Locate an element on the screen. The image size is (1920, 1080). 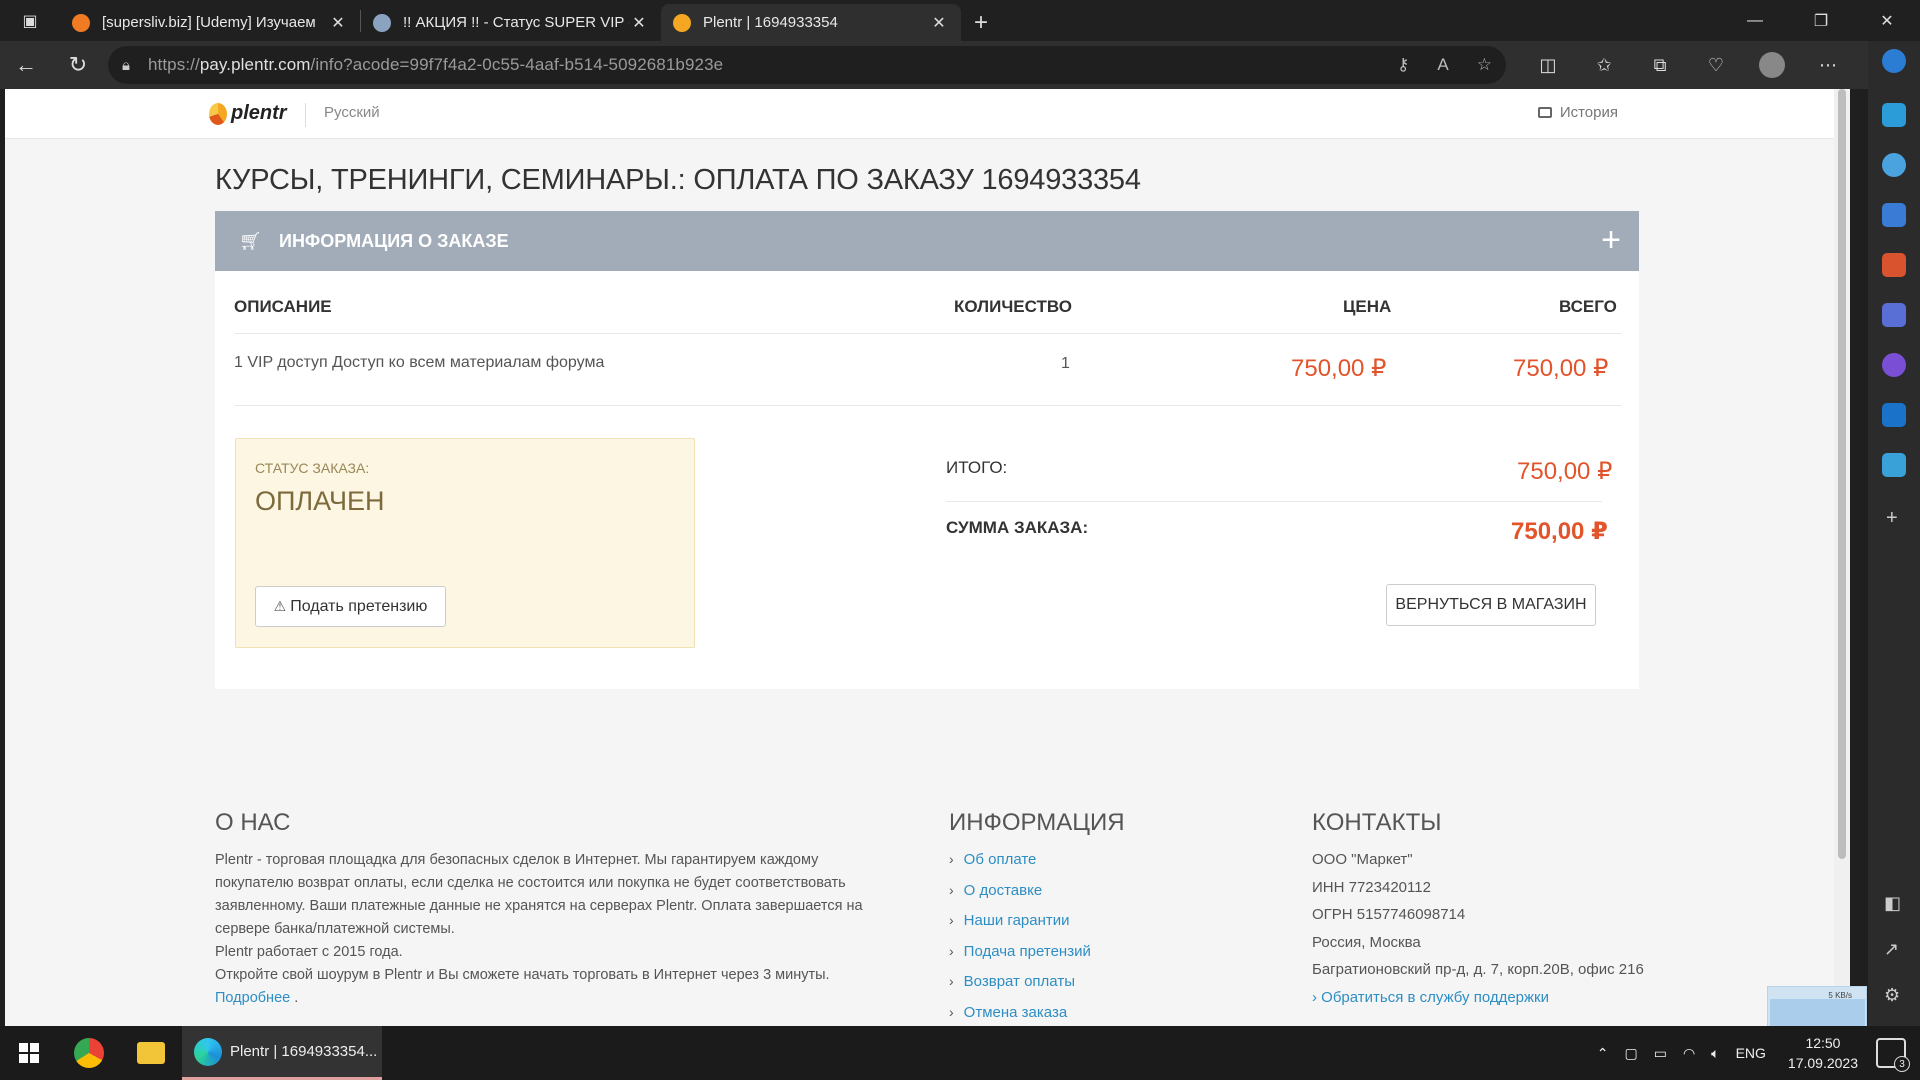
contact-line: ООО "Маркет" is located at coordinates (1362, 859).